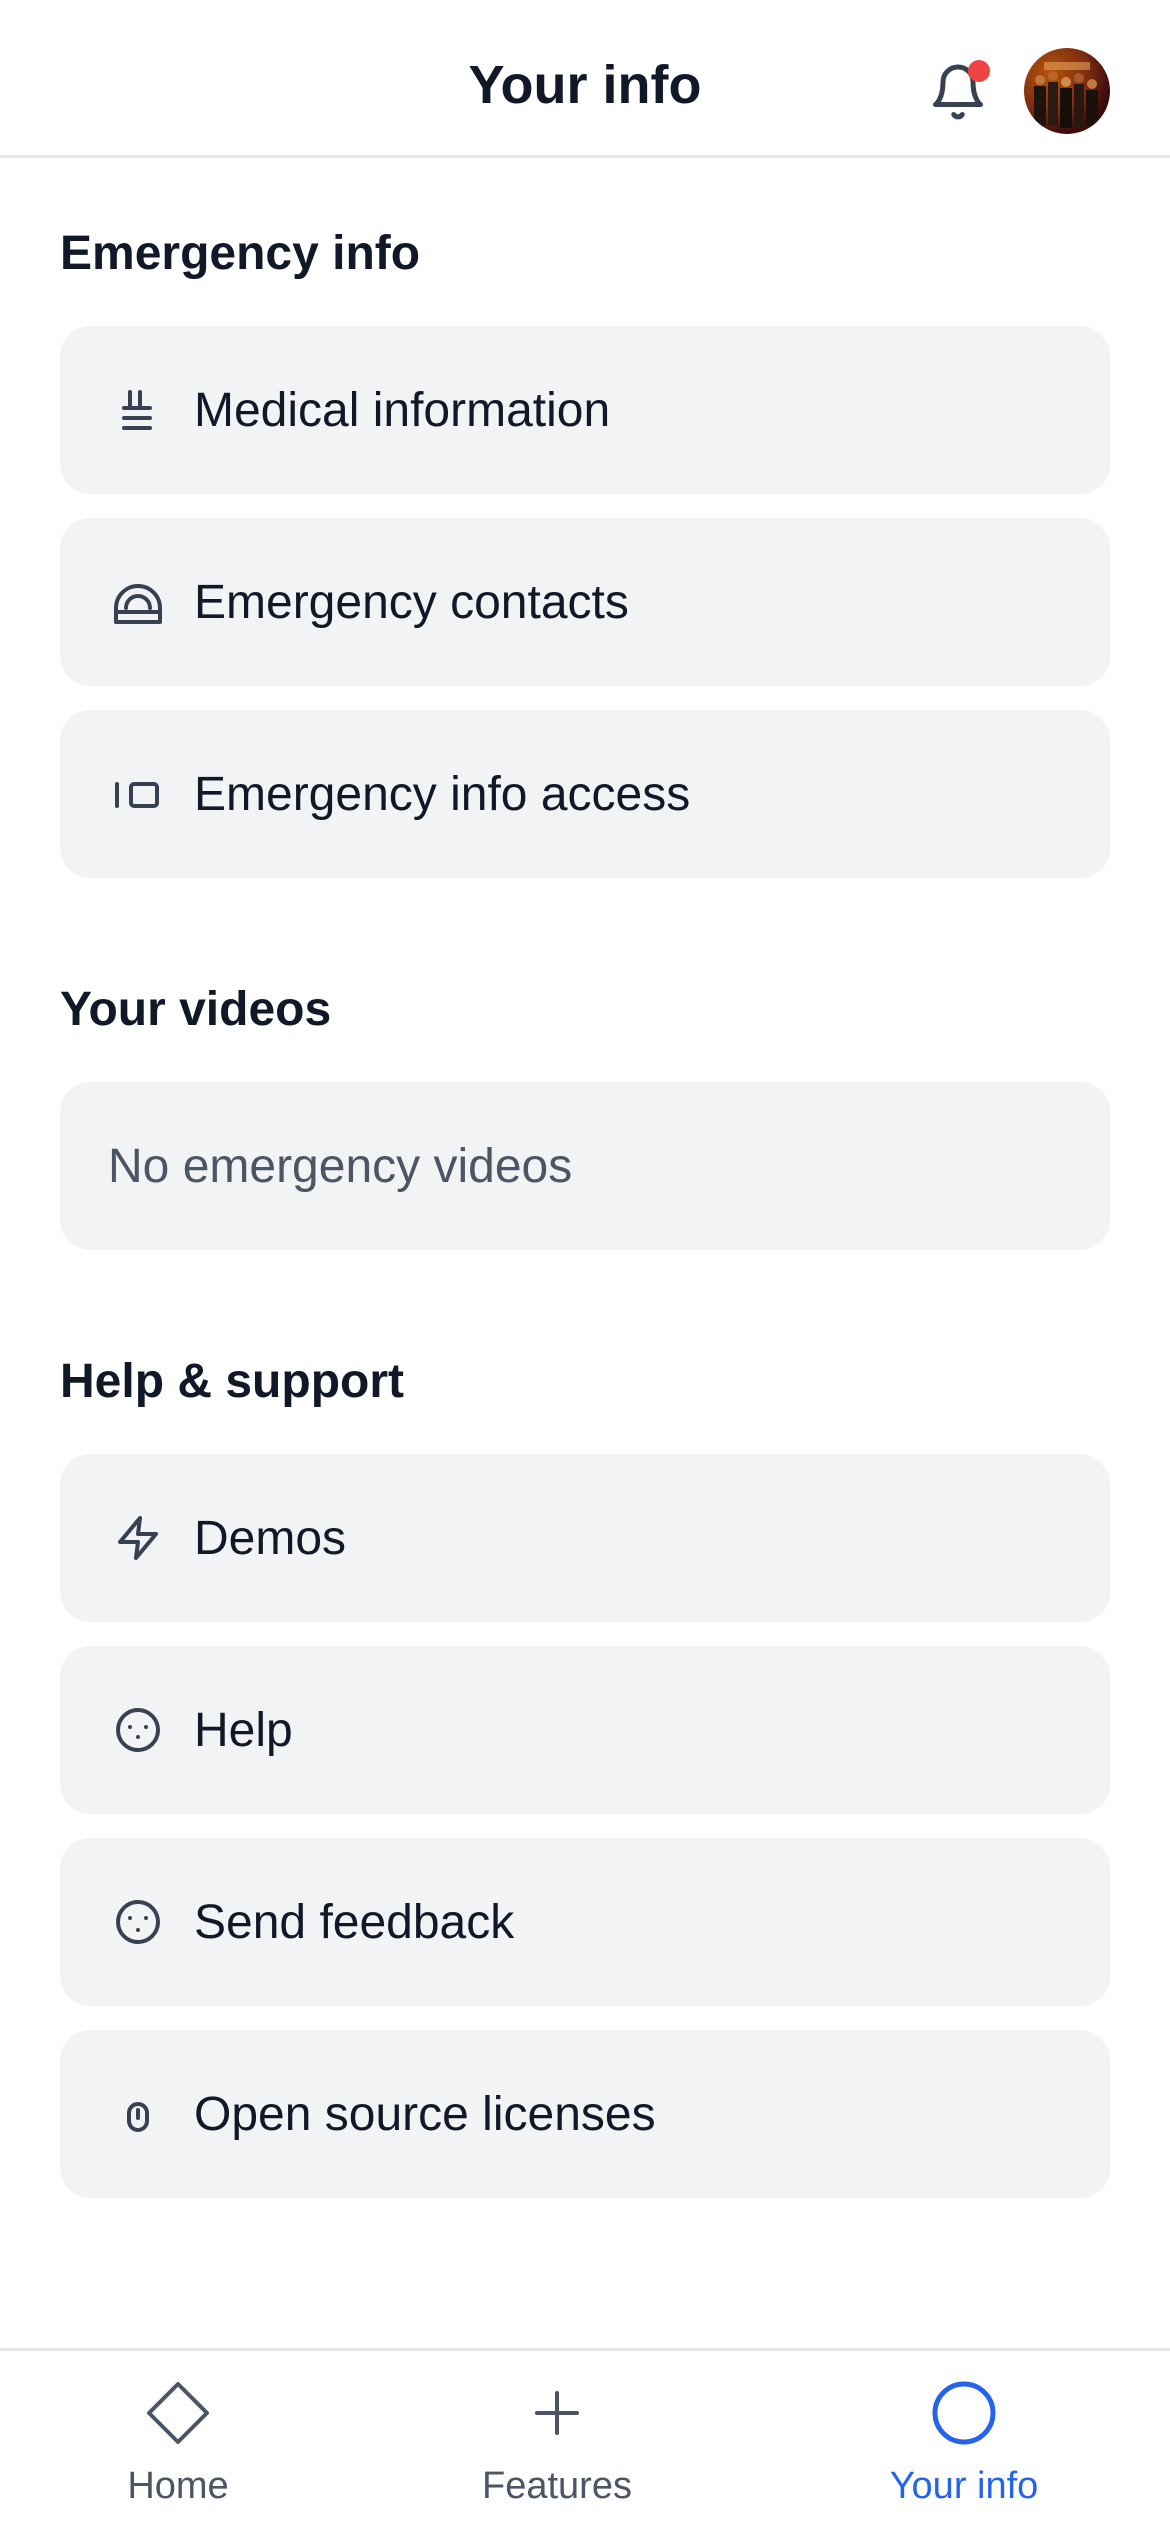 The image size is (1170, 2532). What do you see at coordinates (240, 253) in the screenshot?
I see `section-title-emergency-info: Emergency info` at bounding box center [240, 253].